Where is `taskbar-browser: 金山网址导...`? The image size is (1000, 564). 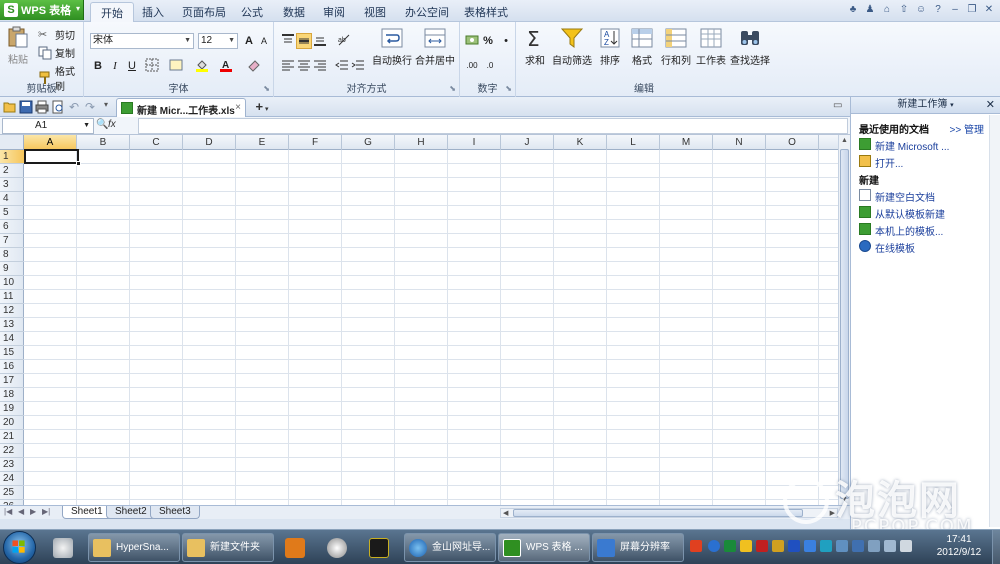 taskbar-browser: 金山网址导... is located at coordinates (450, 547).